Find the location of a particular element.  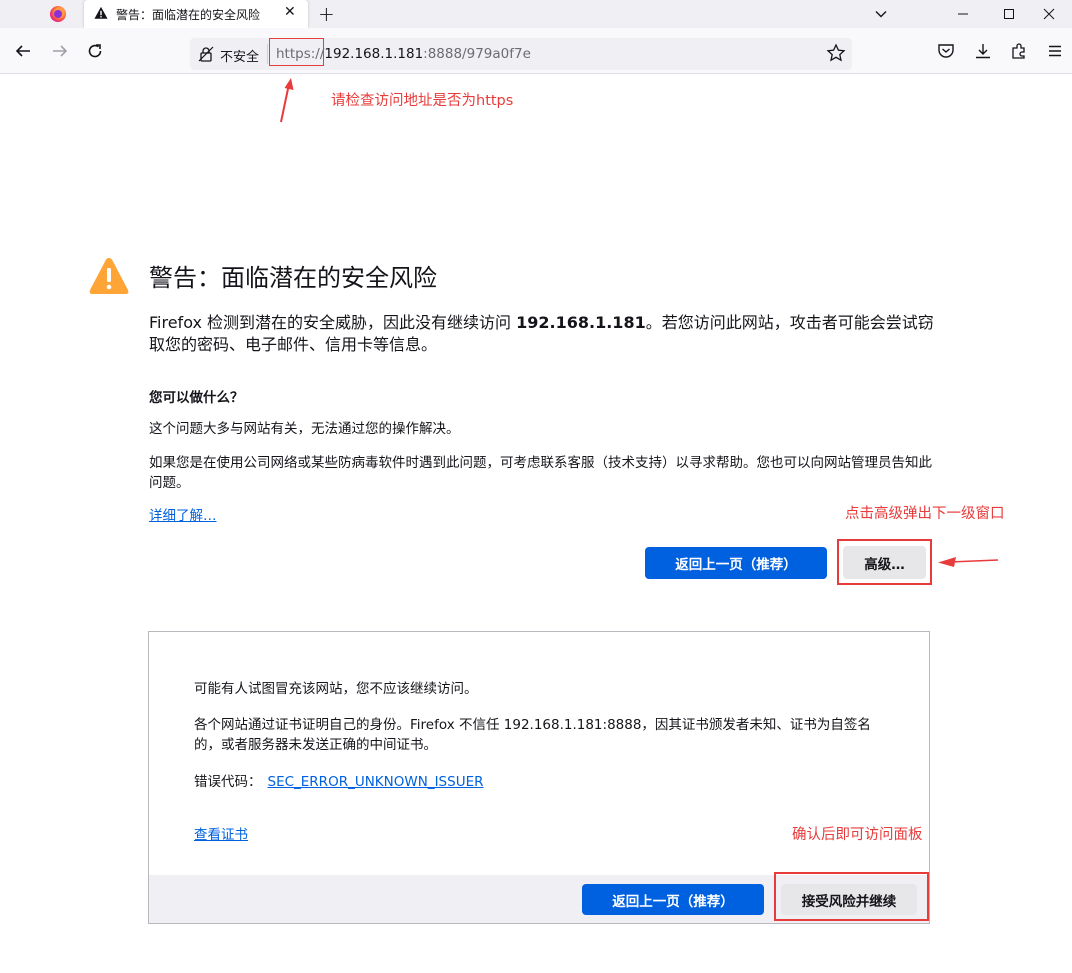

insecure-label: 不安全 is located at coordinates (239, 55).